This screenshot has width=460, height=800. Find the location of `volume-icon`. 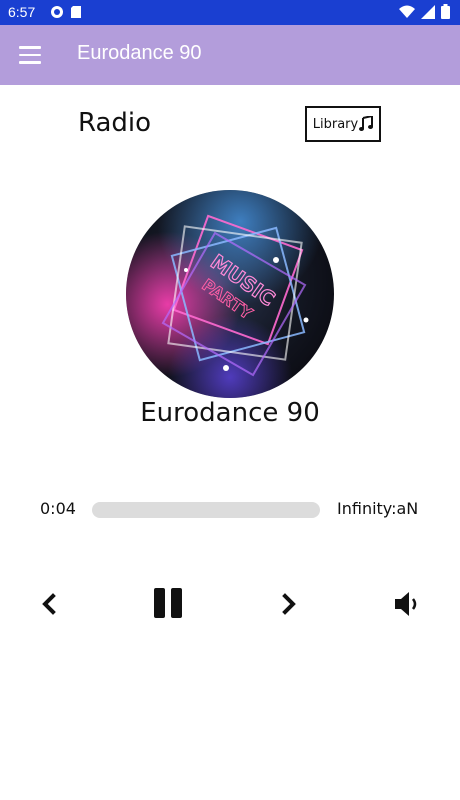

volume-icon is located at coordinates (406, 604).